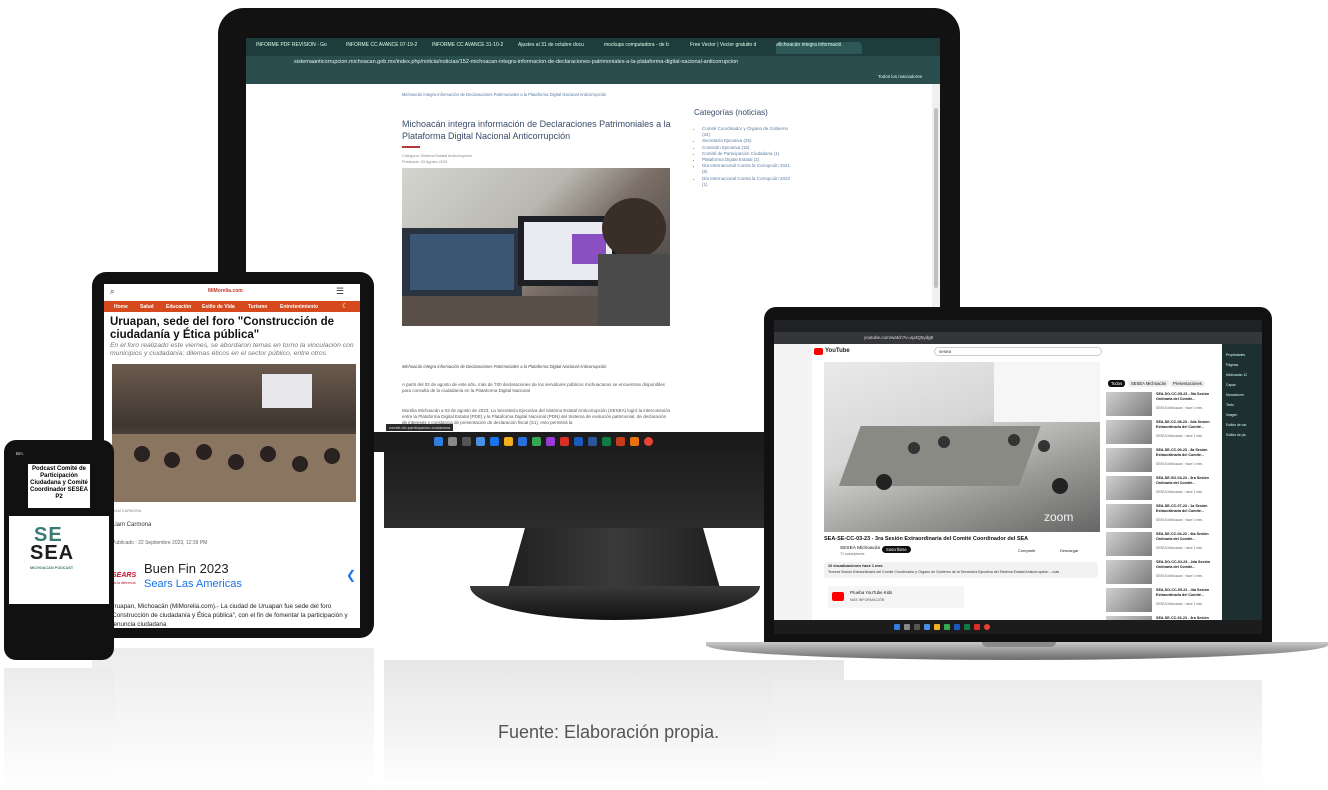 The width and height of the screenshot is (1328, 790). I want to click on panel-item: Estilos de car., so click(1236, 425).